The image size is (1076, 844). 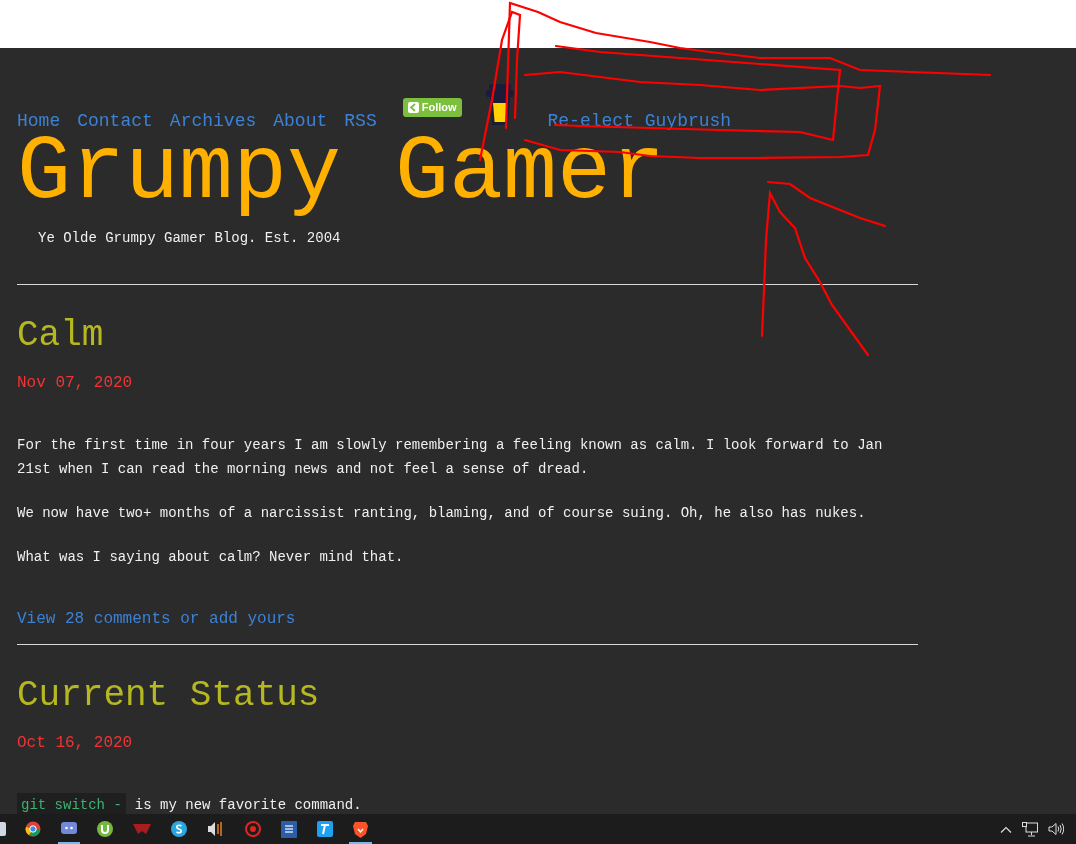 I want to click on post-date: Oct 16, 2020, so click(x=75, y=743).